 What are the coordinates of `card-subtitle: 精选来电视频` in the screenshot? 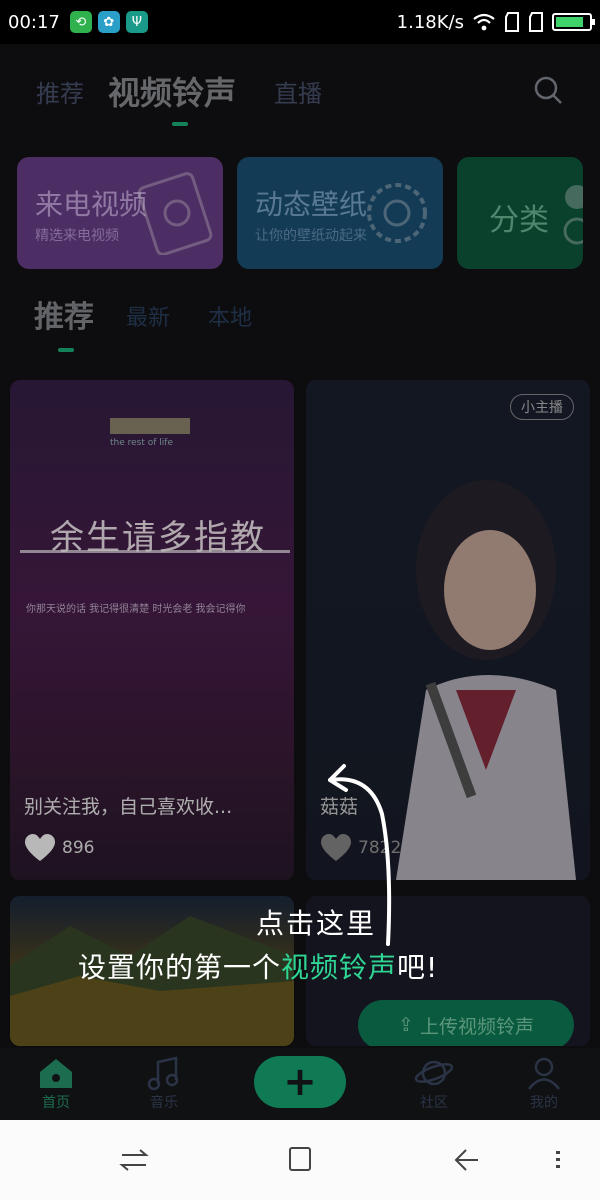 It's located at (77, 236).